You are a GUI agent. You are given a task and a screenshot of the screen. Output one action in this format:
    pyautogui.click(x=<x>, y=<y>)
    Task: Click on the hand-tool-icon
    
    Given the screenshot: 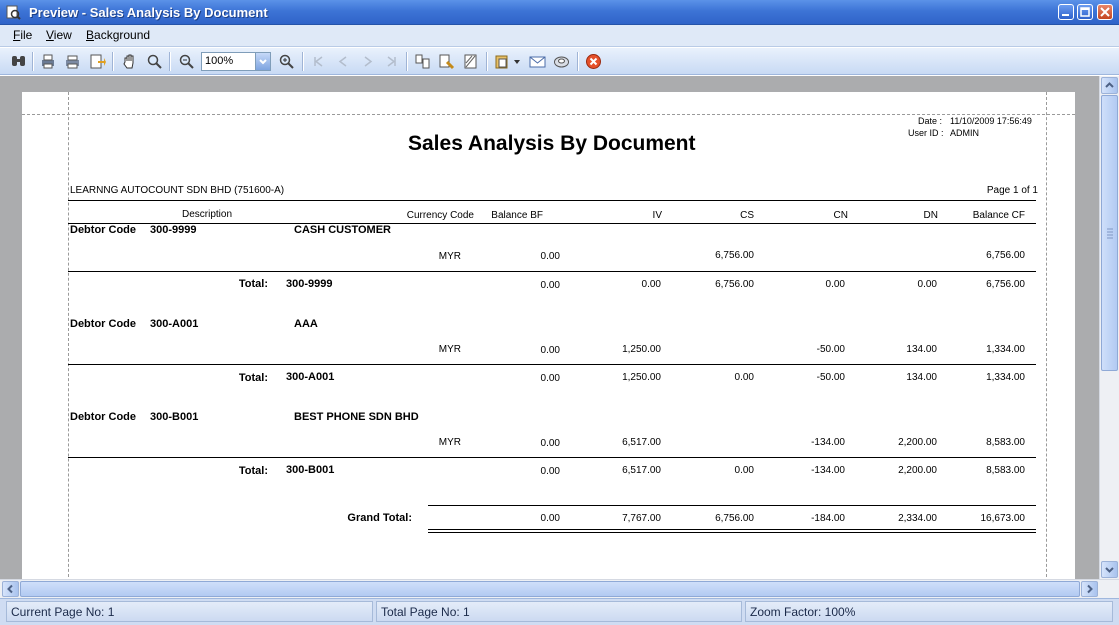 What is the action you would take?
    pyautogui.click(x=129, y=61)
    